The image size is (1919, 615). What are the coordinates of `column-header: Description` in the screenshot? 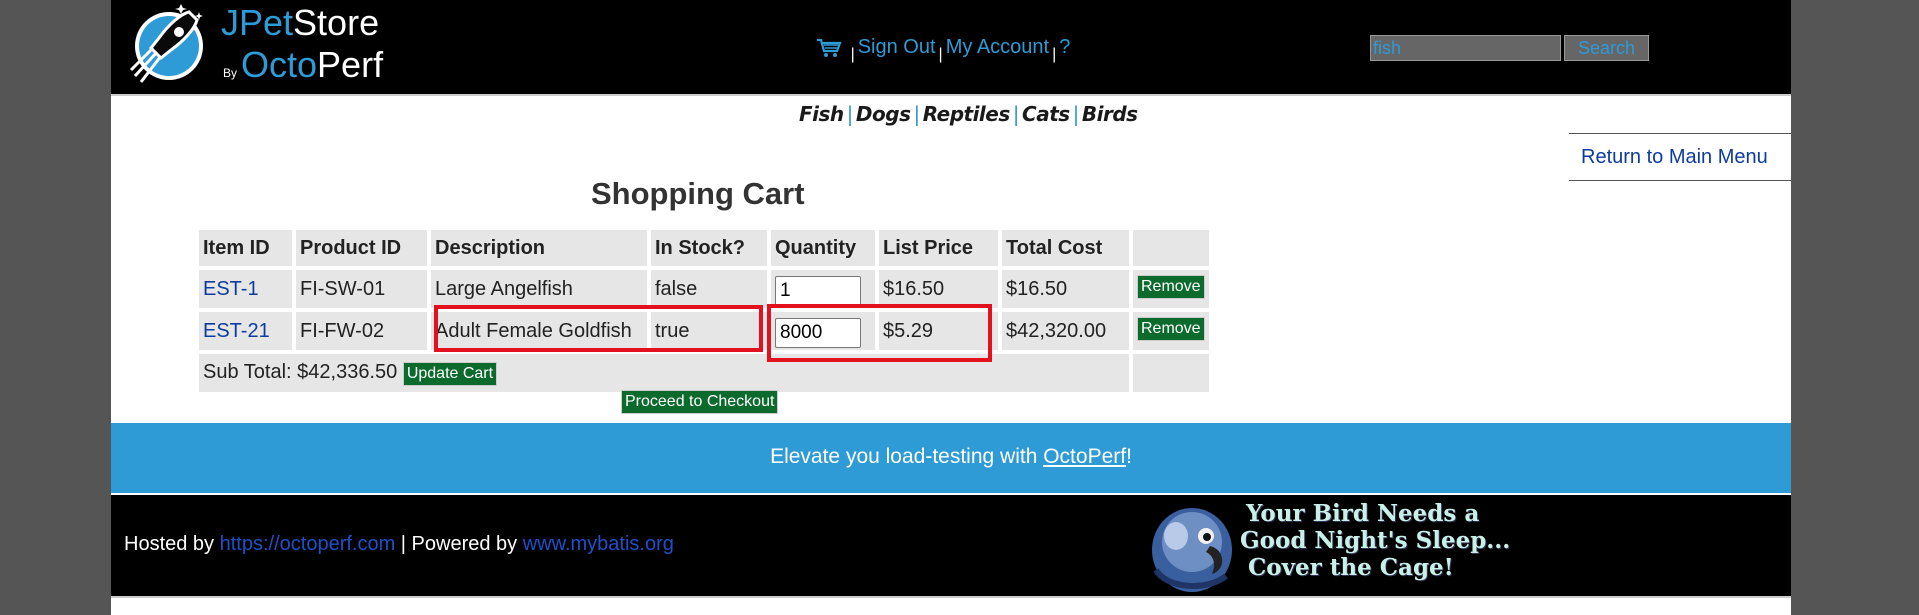 It's located at (539, 248).